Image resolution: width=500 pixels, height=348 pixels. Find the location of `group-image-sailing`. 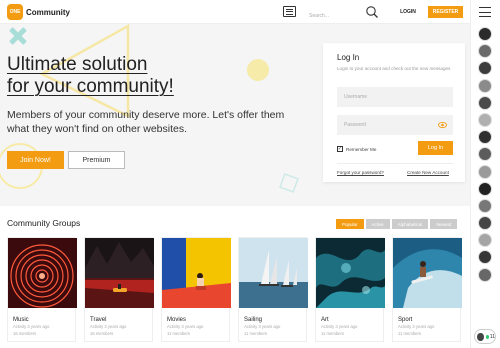

group-image-sailing is located at coordinates (273, 273).